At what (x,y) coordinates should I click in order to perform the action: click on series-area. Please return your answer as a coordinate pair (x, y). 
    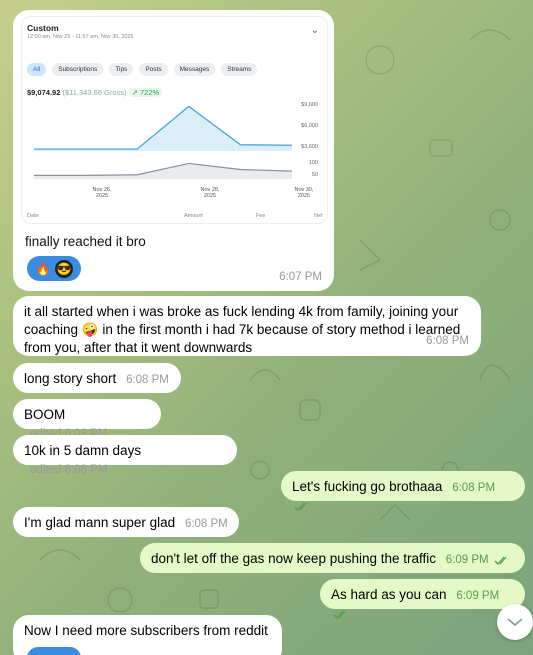
    Looking at the image, I should click on (163, 171).